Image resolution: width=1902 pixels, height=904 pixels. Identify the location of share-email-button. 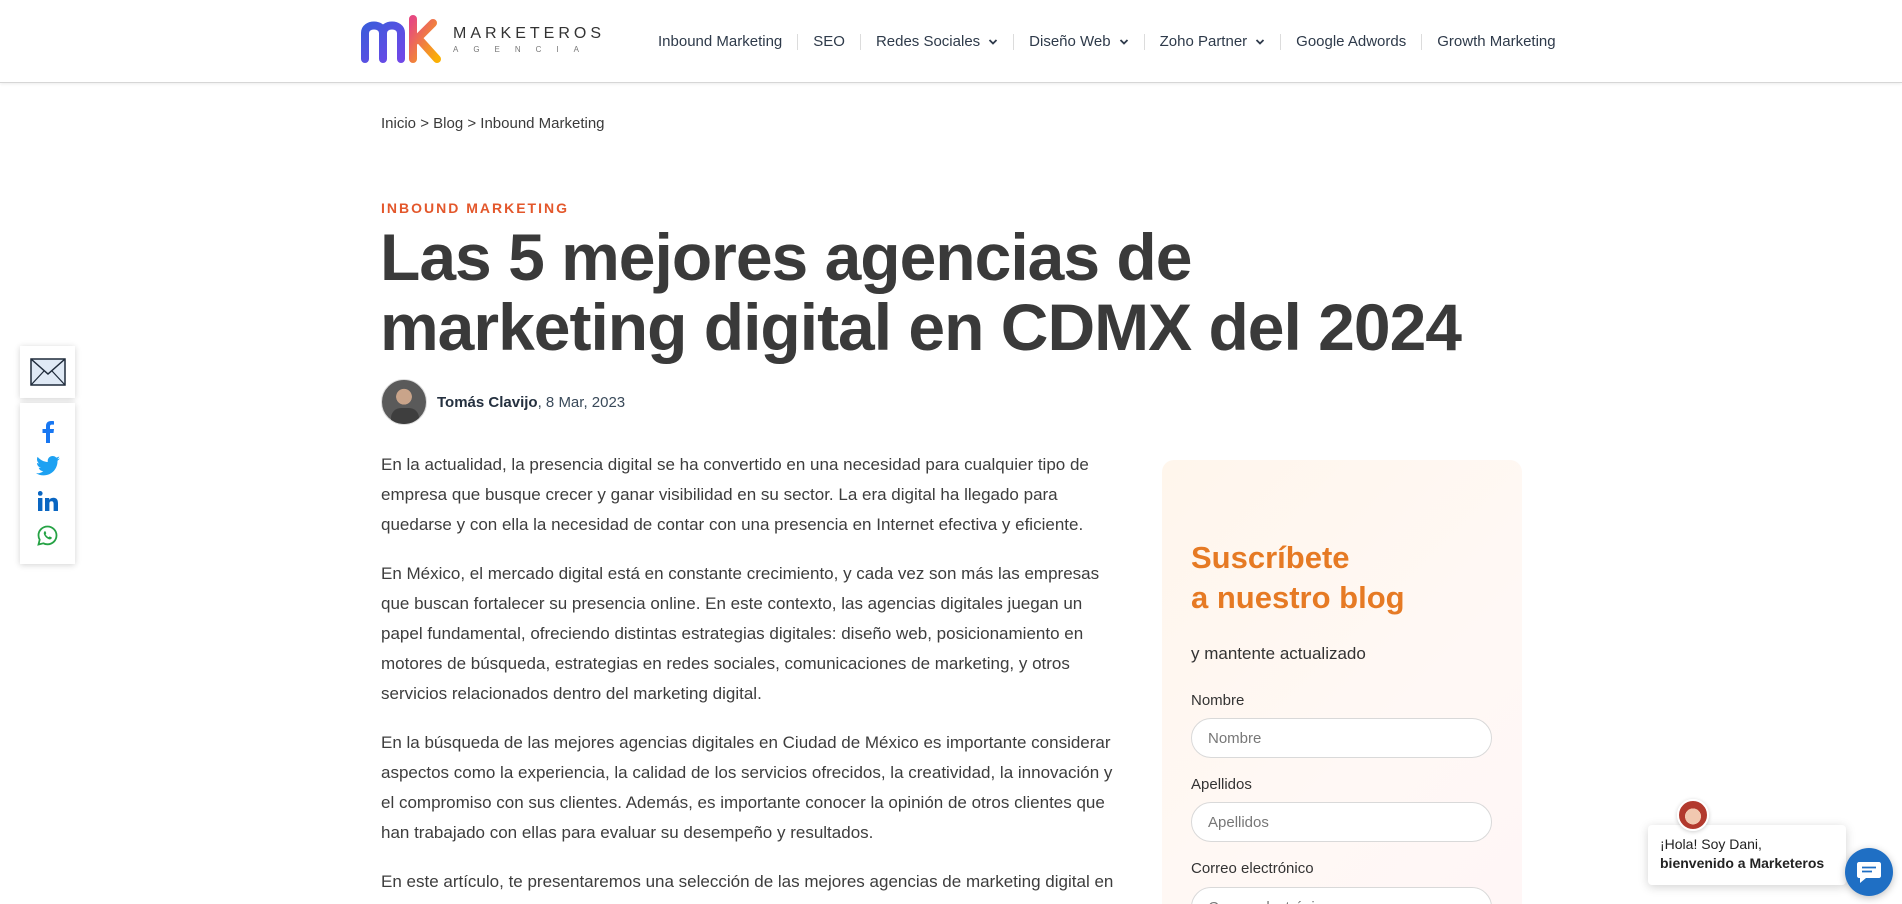
(47, 372).